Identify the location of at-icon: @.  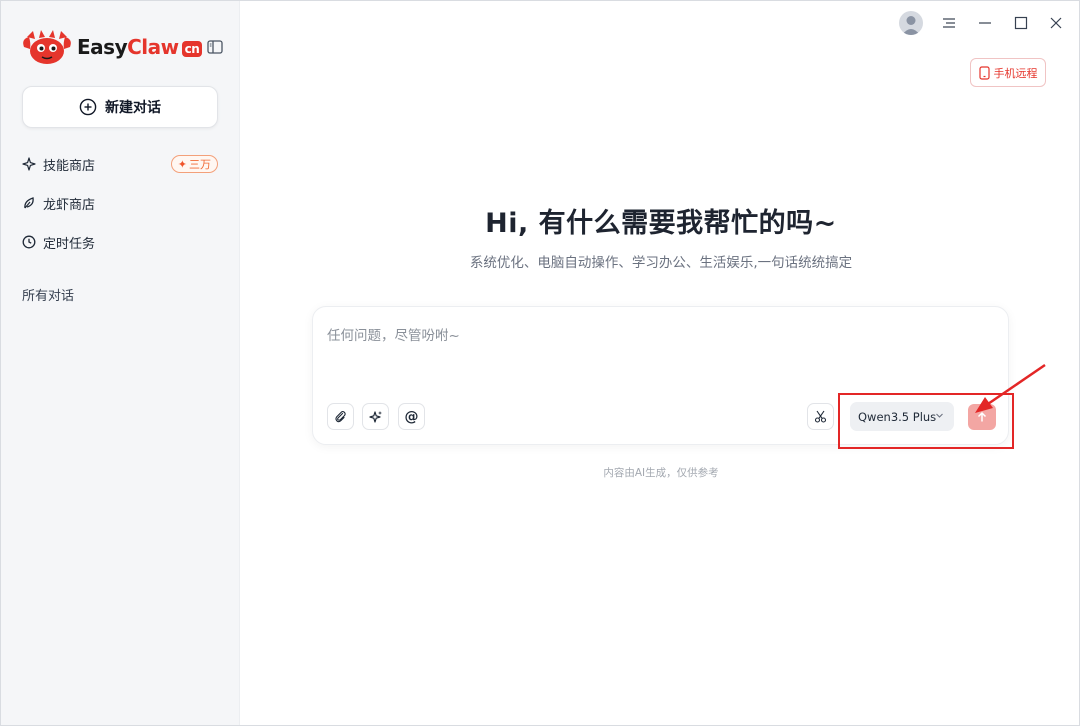
(411, 416).